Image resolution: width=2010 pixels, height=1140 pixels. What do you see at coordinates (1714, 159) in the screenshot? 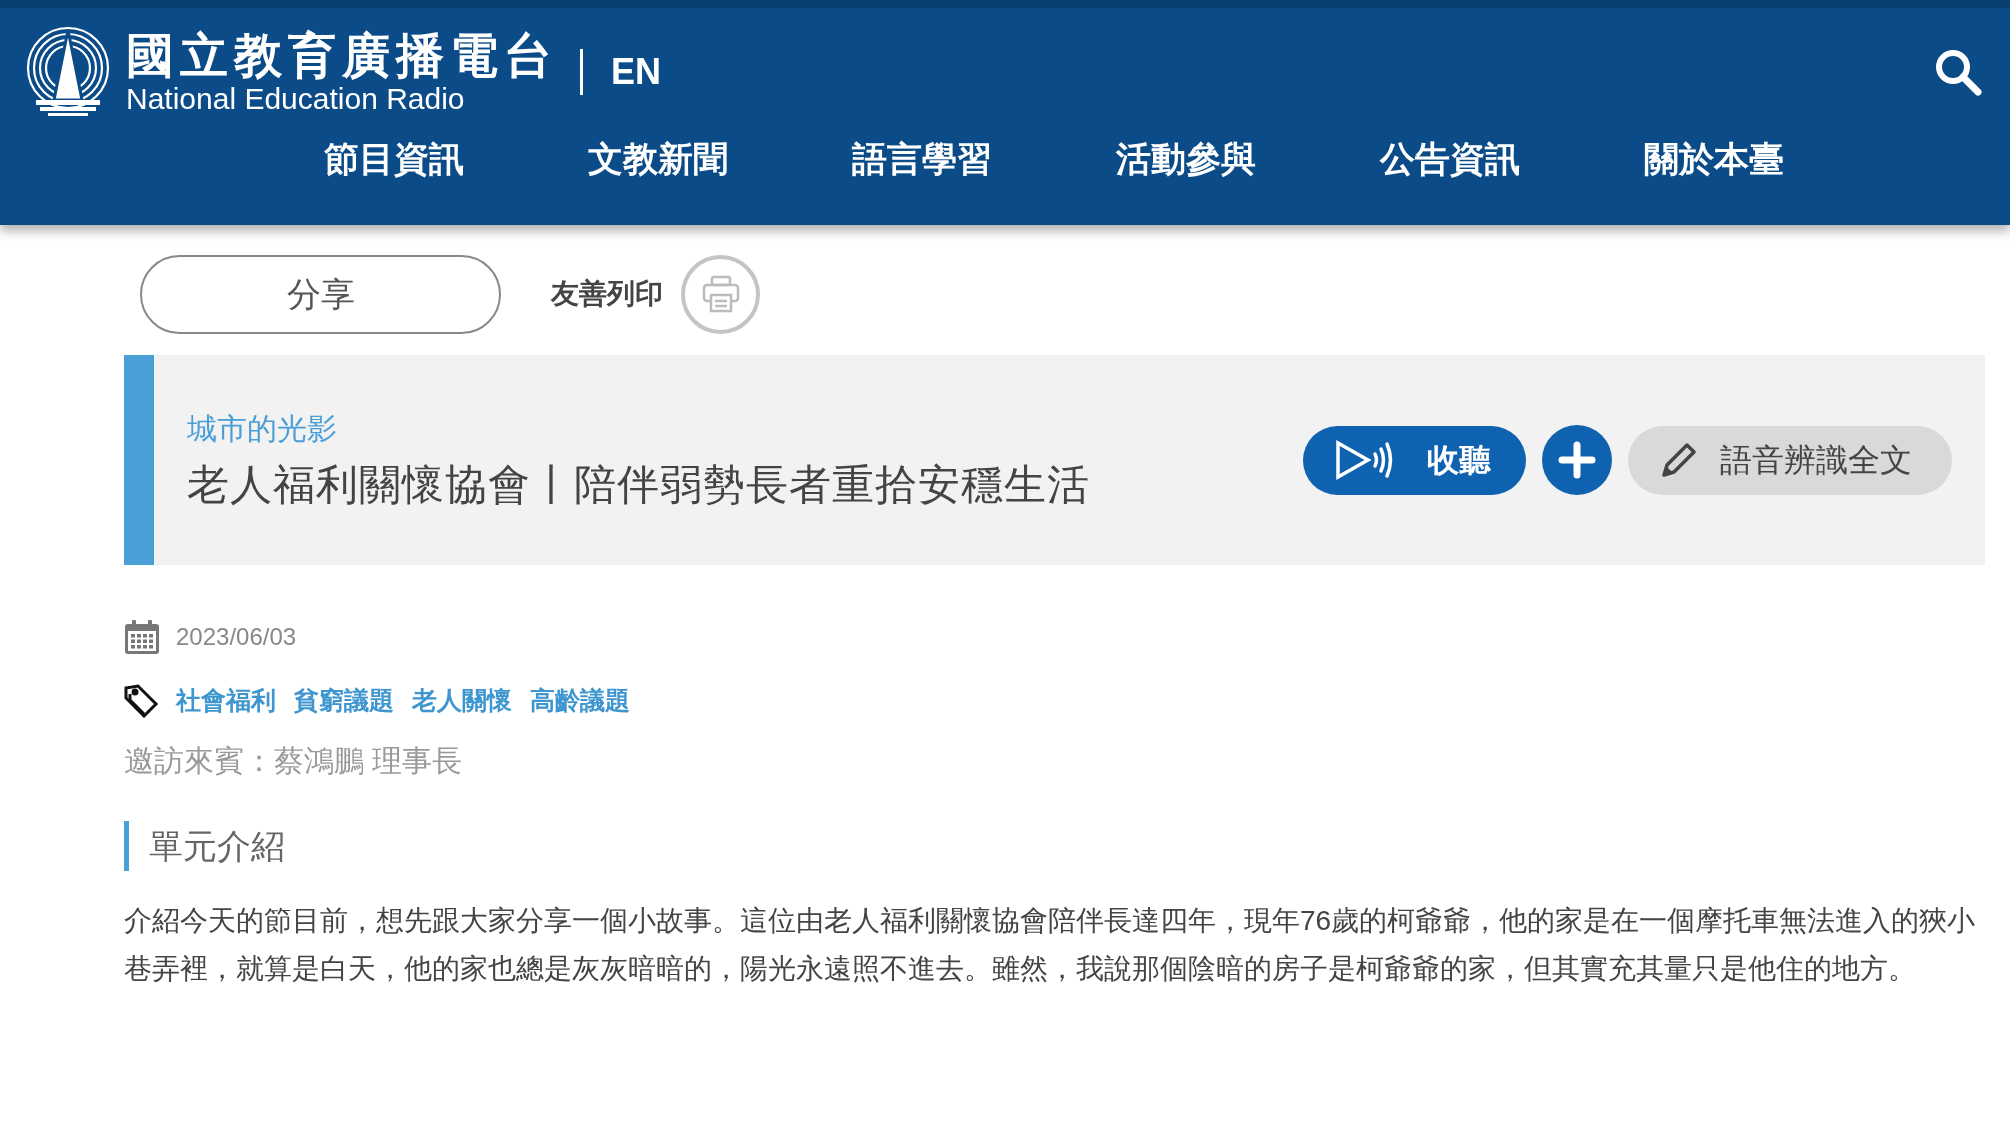
I see `nav-link: 關於本臺` at bounding box center [1714, 159].